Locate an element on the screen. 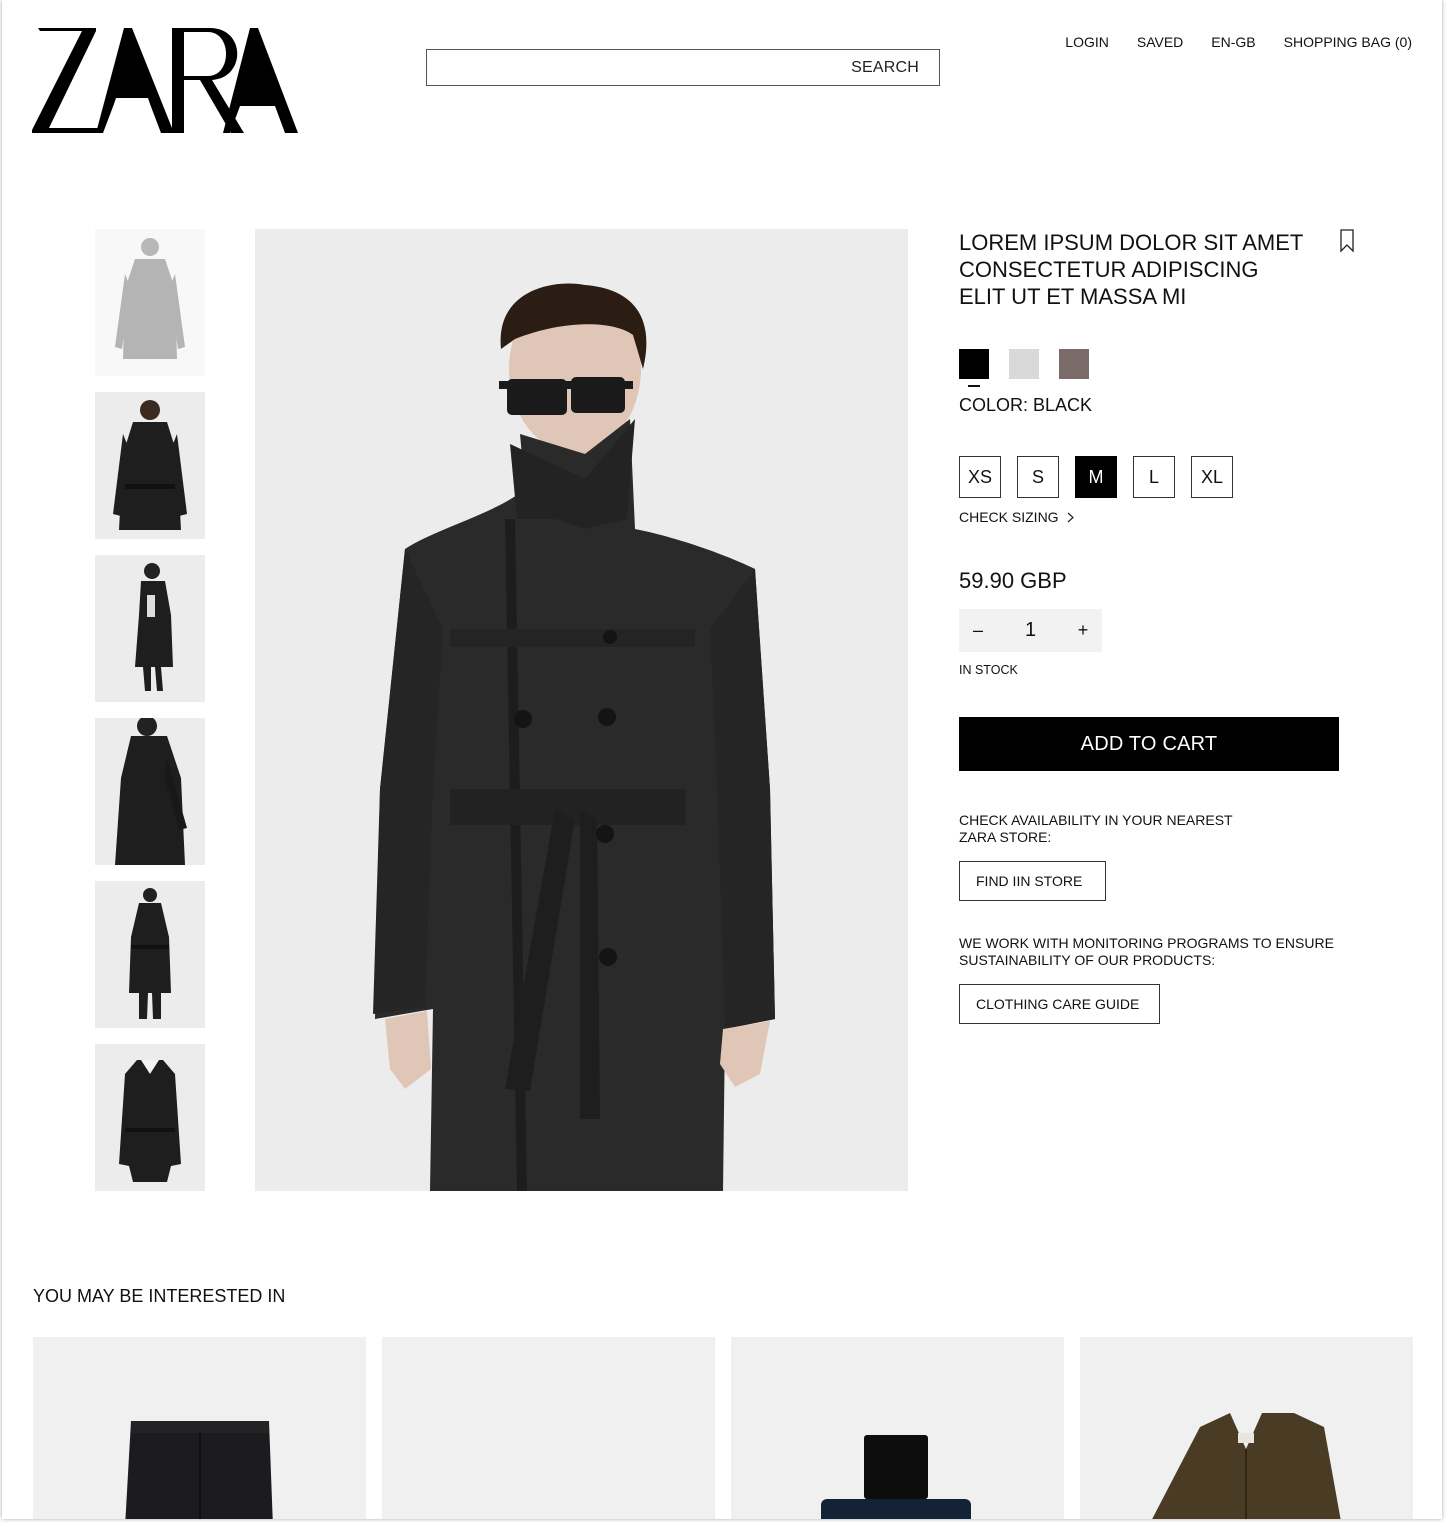 The width and height of the screenshot is (1448, 1527). shopping-bag-link: SHOPPING BAG (0) is located at coordinates (1348, 42).